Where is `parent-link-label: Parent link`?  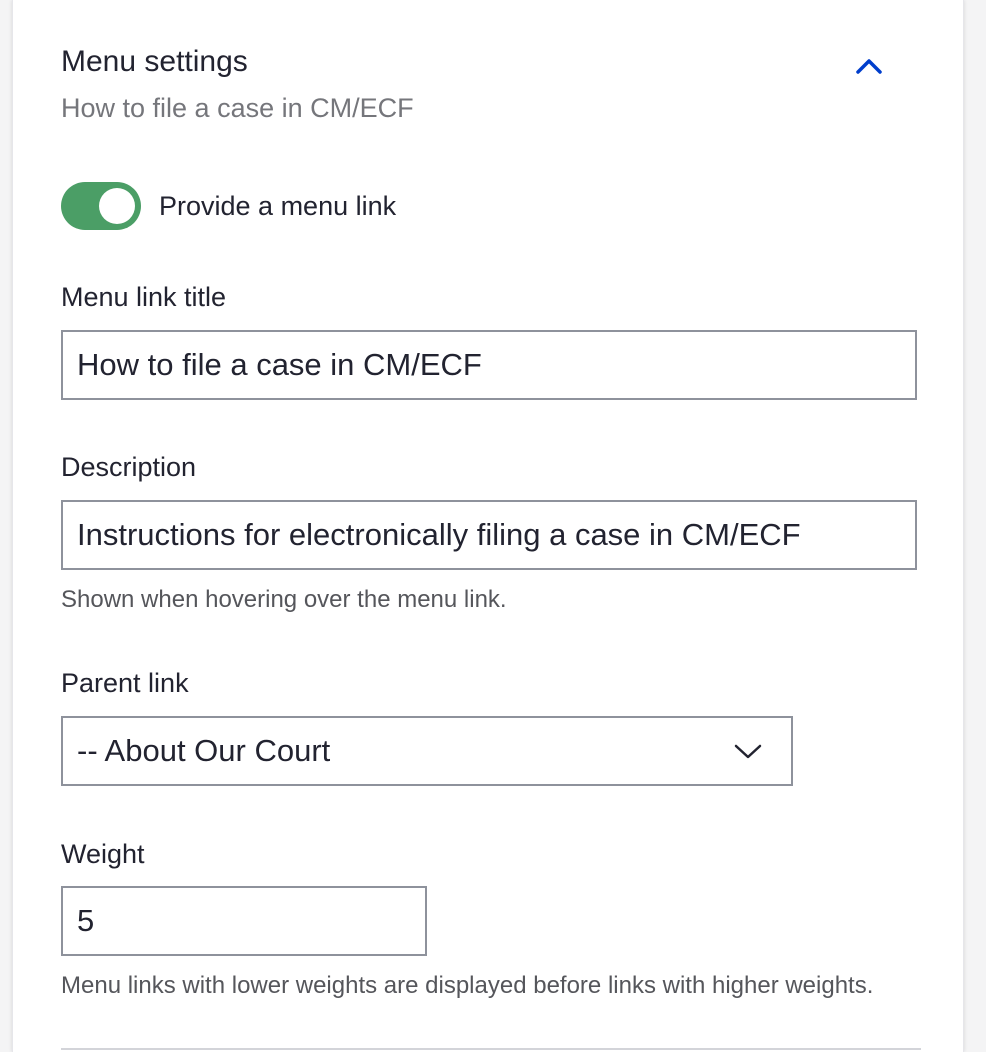
parent-link-label: Parent link is located at coordinates (125, 683).